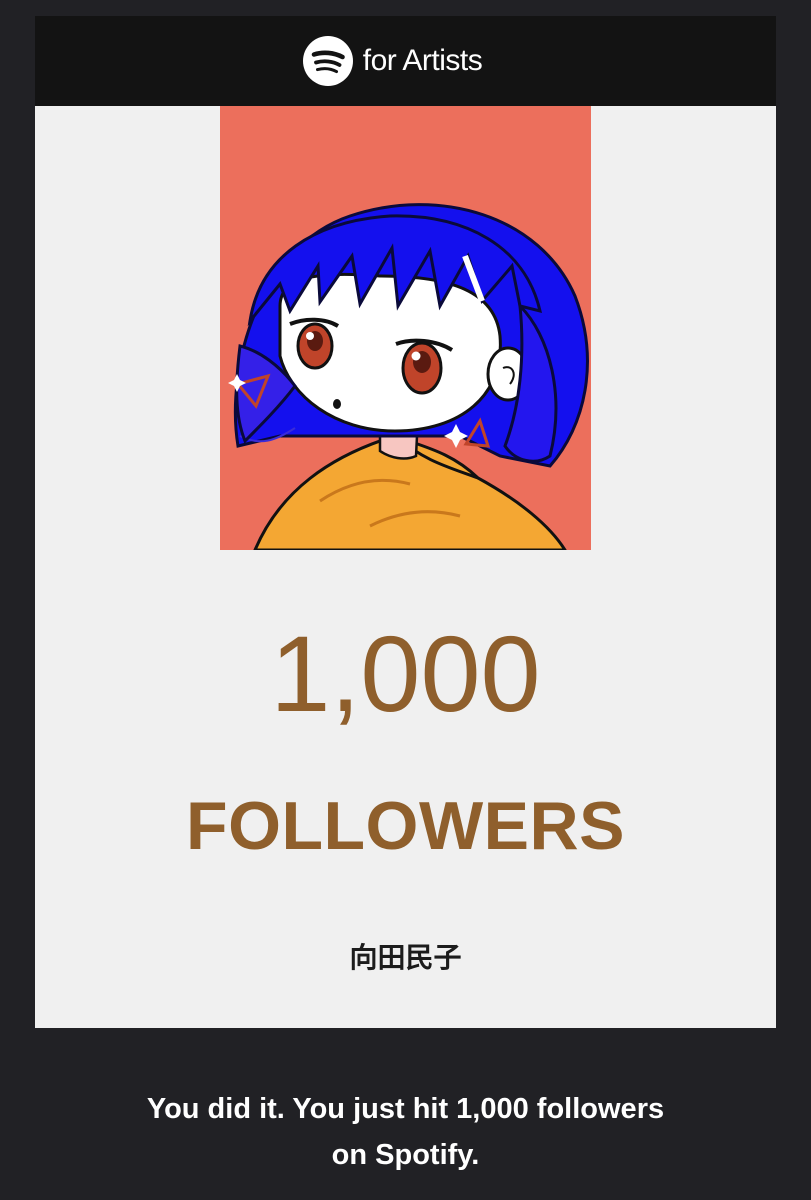  I want to click on brand-lockup: for Artists, so click(392, 61).